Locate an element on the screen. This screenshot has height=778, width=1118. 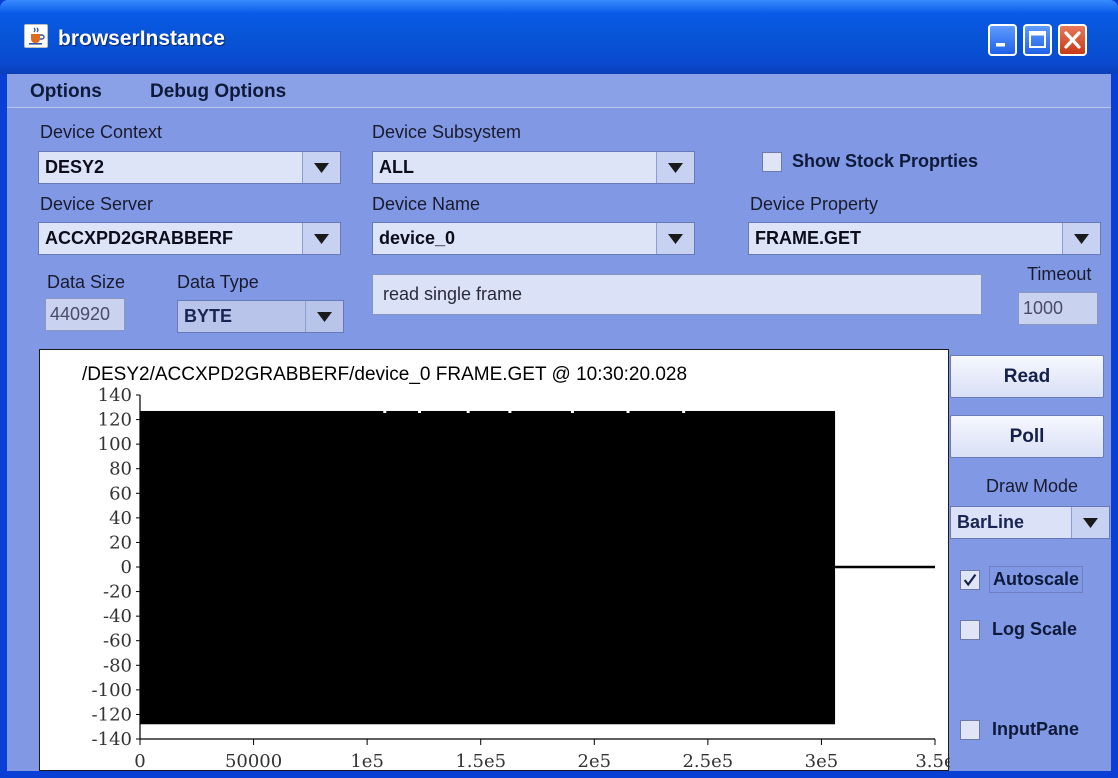
close-button is located at coordinates (1072, 40).